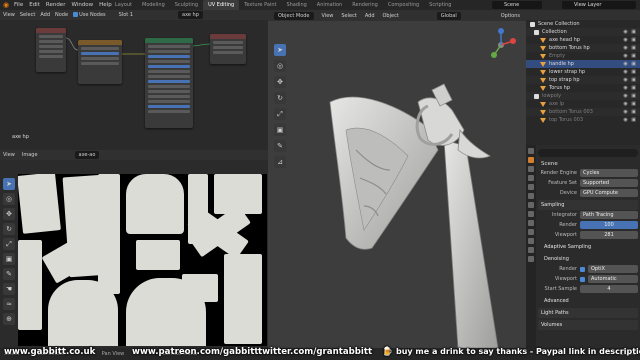 The image size is (640, 360). I want to click on menu-edit: Edit, so click(34, 5).